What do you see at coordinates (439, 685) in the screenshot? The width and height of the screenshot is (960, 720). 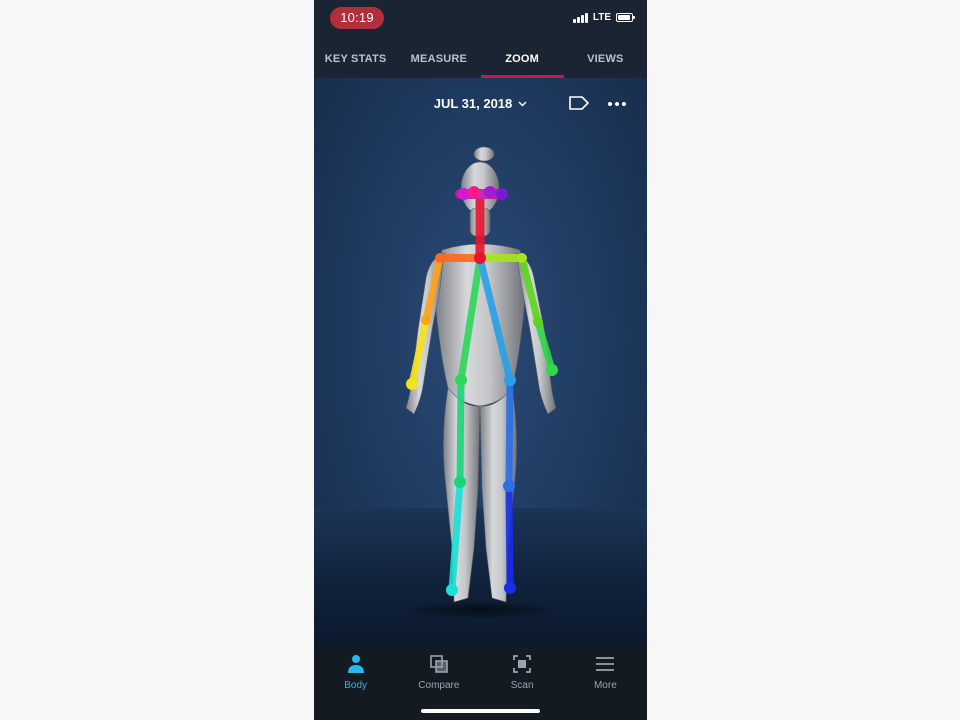 I see `nav-compare-label: Compare` at bounding box center [439, 685].